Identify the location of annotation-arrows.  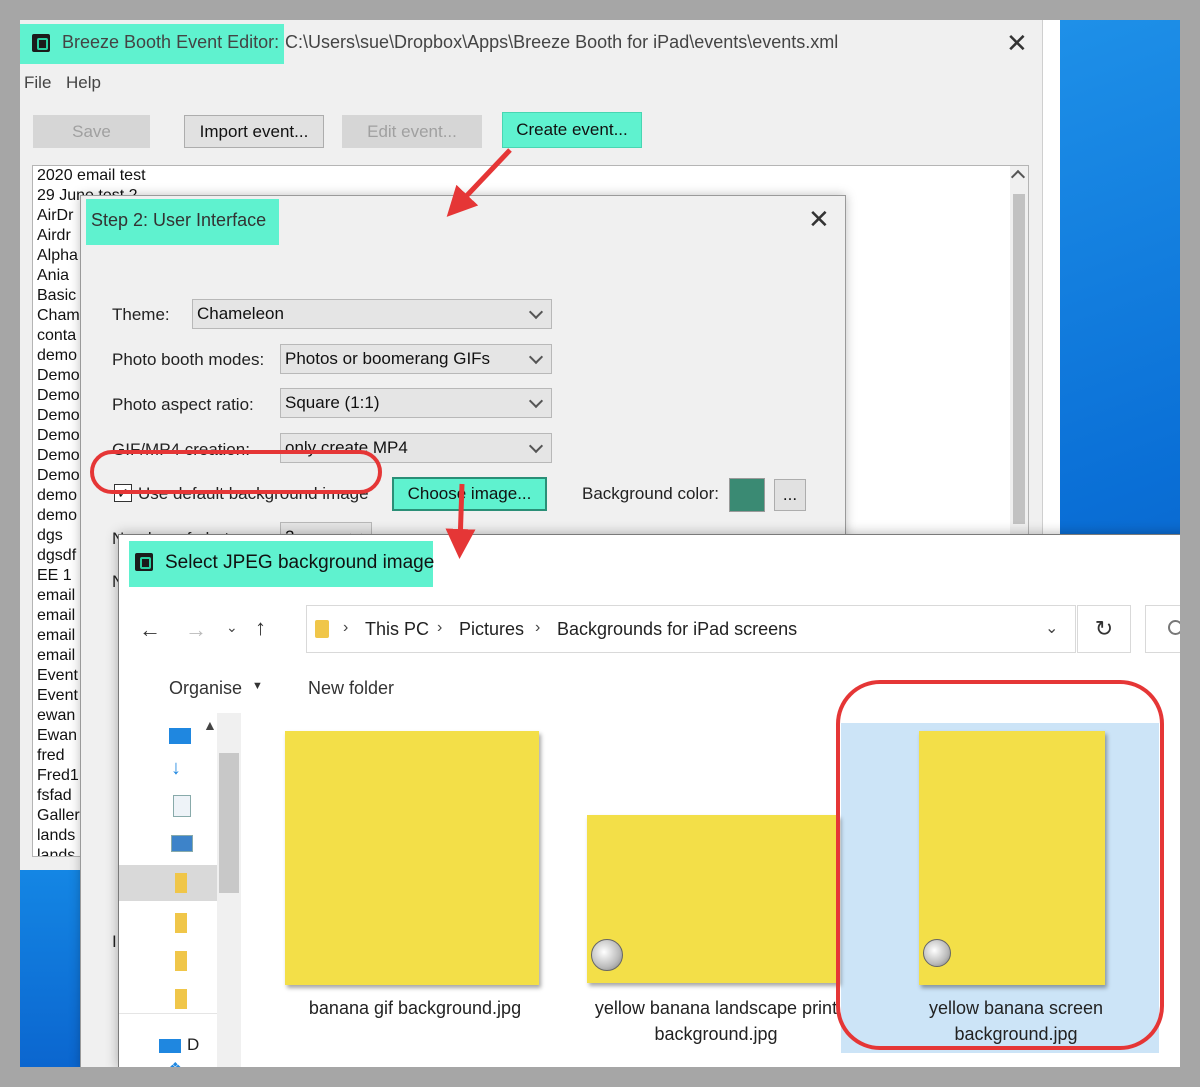
(478, 353).